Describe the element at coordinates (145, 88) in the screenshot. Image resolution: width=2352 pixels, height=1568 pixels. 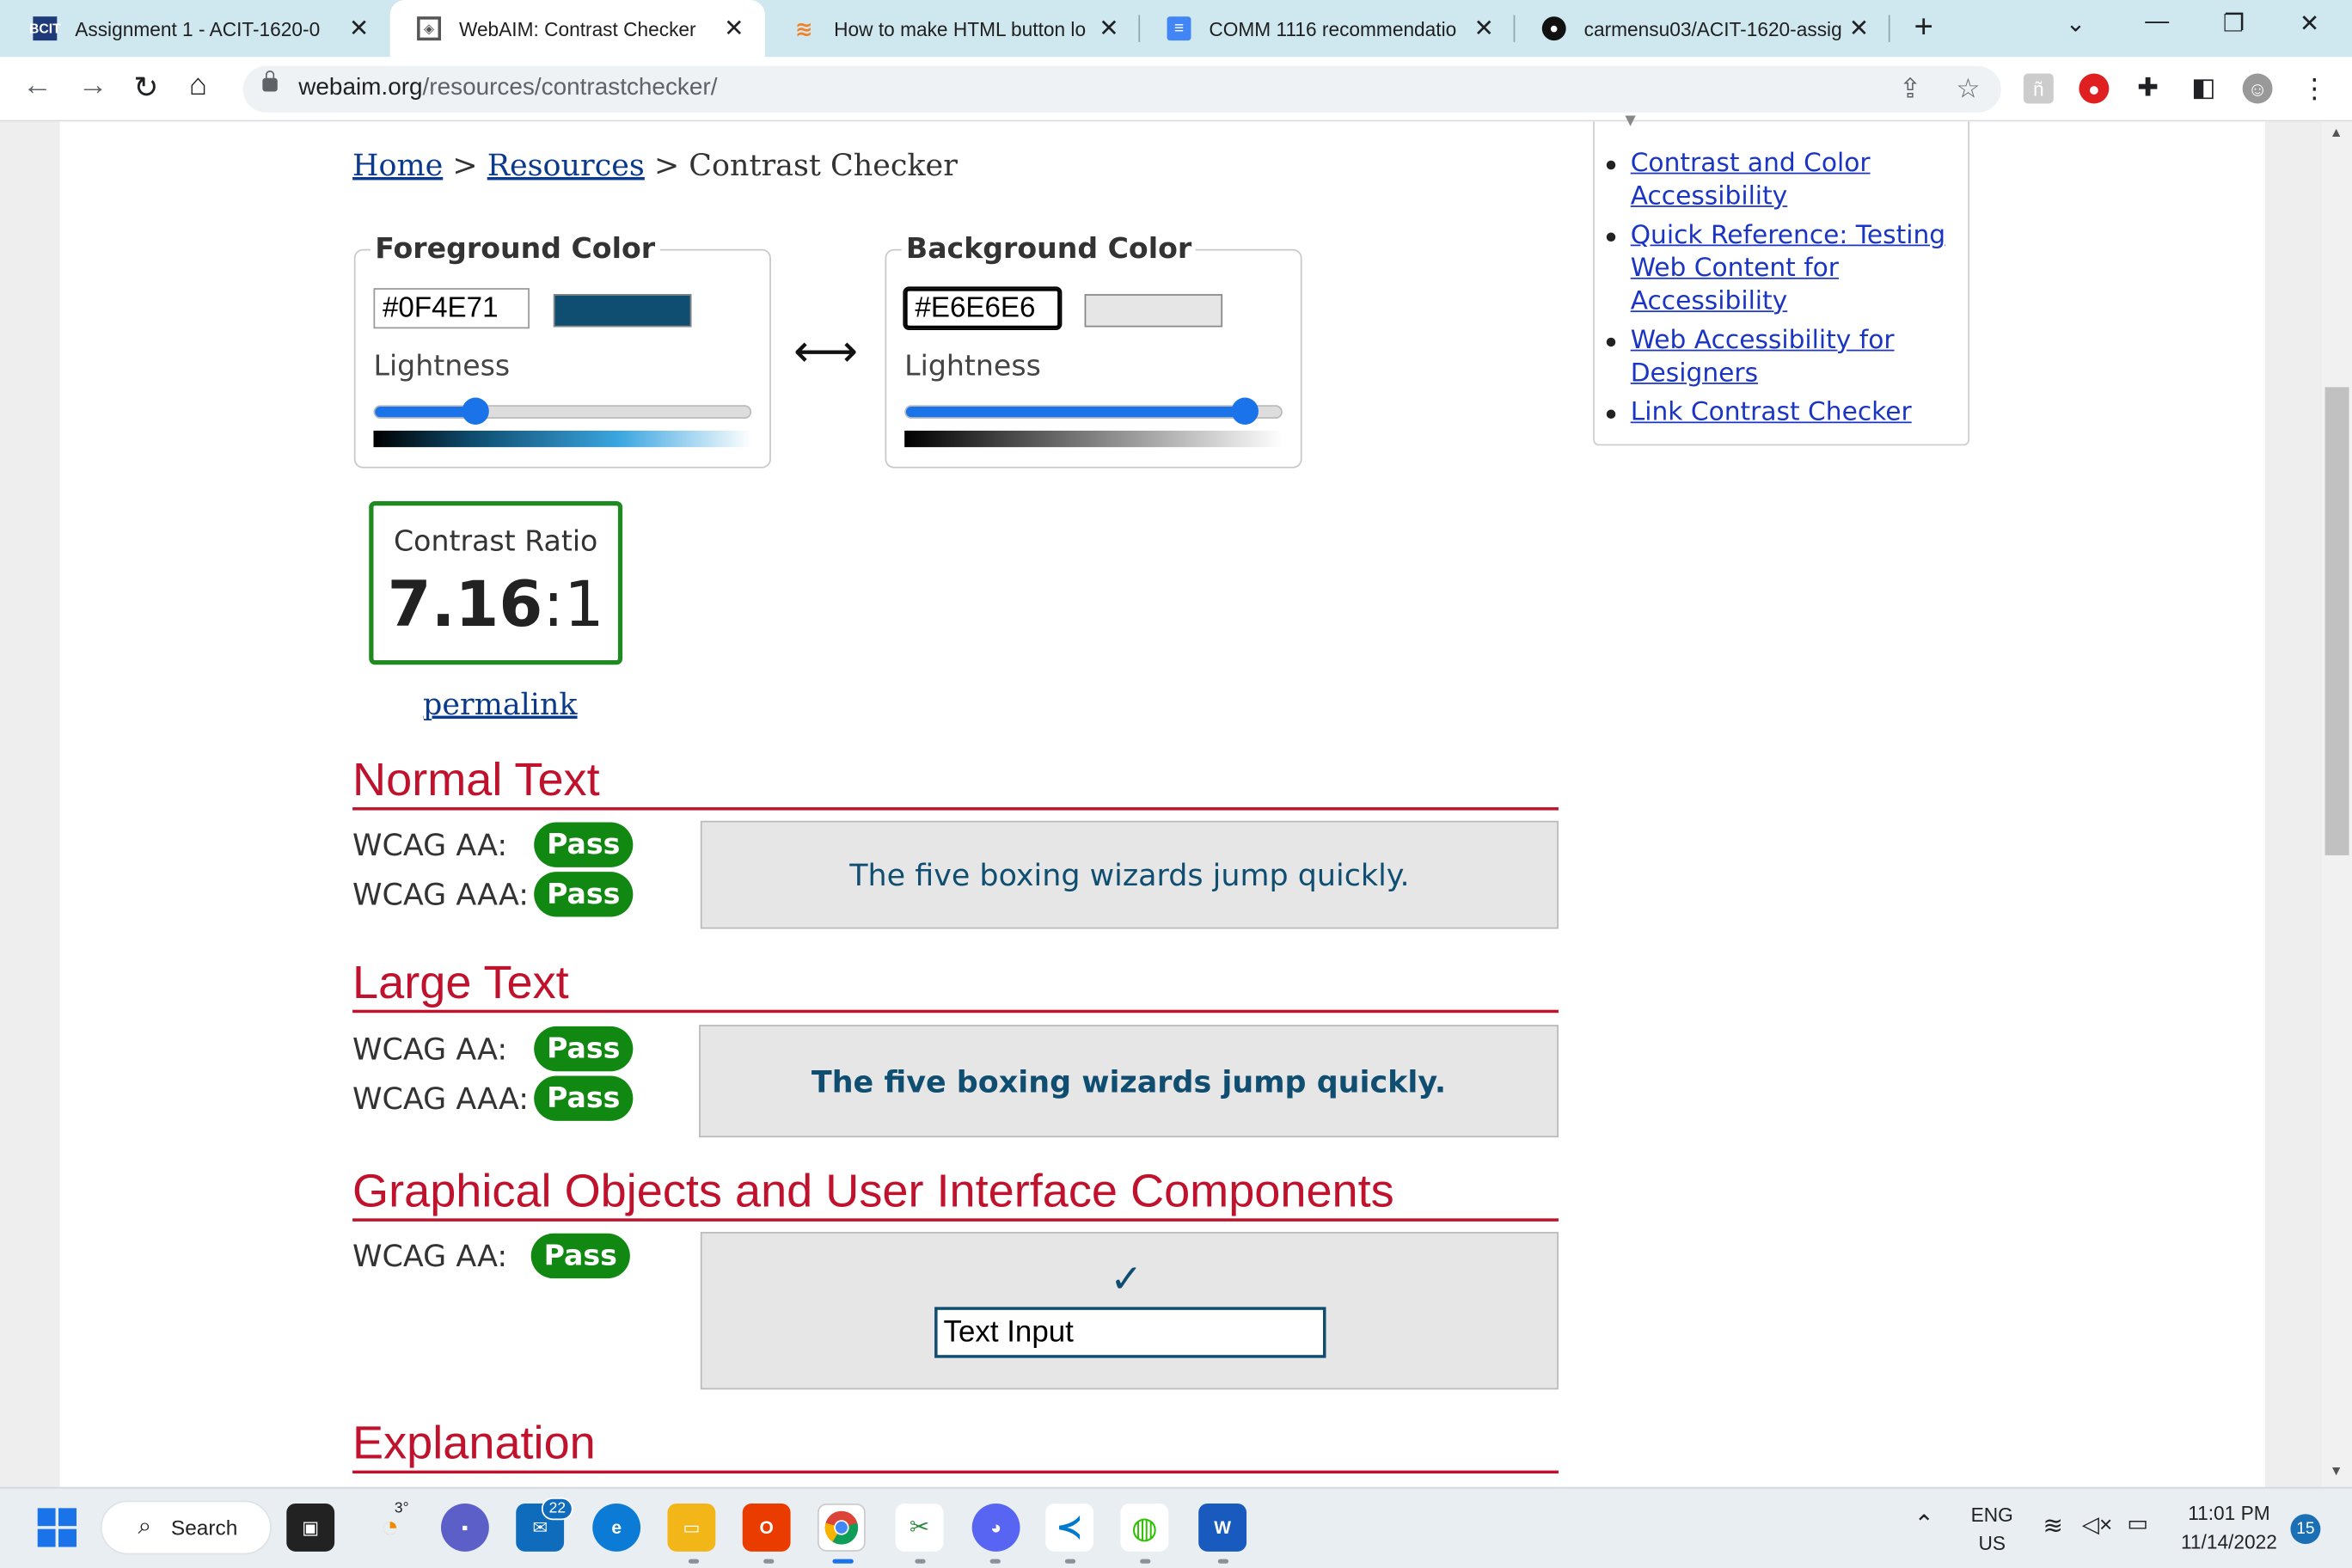
I see `reload-icon: ↻` at that location.